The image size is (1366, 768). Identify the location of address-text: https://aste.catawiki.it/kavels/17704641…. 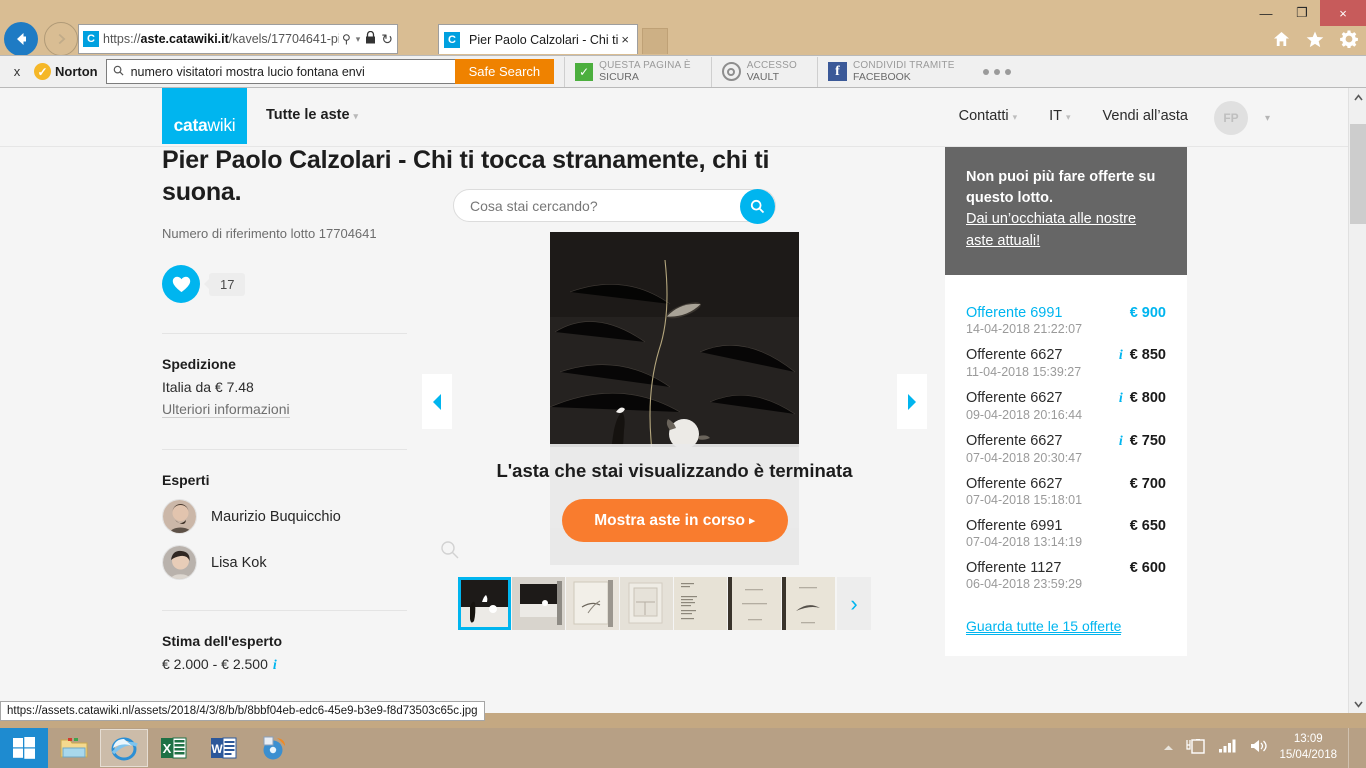
(221, 39).